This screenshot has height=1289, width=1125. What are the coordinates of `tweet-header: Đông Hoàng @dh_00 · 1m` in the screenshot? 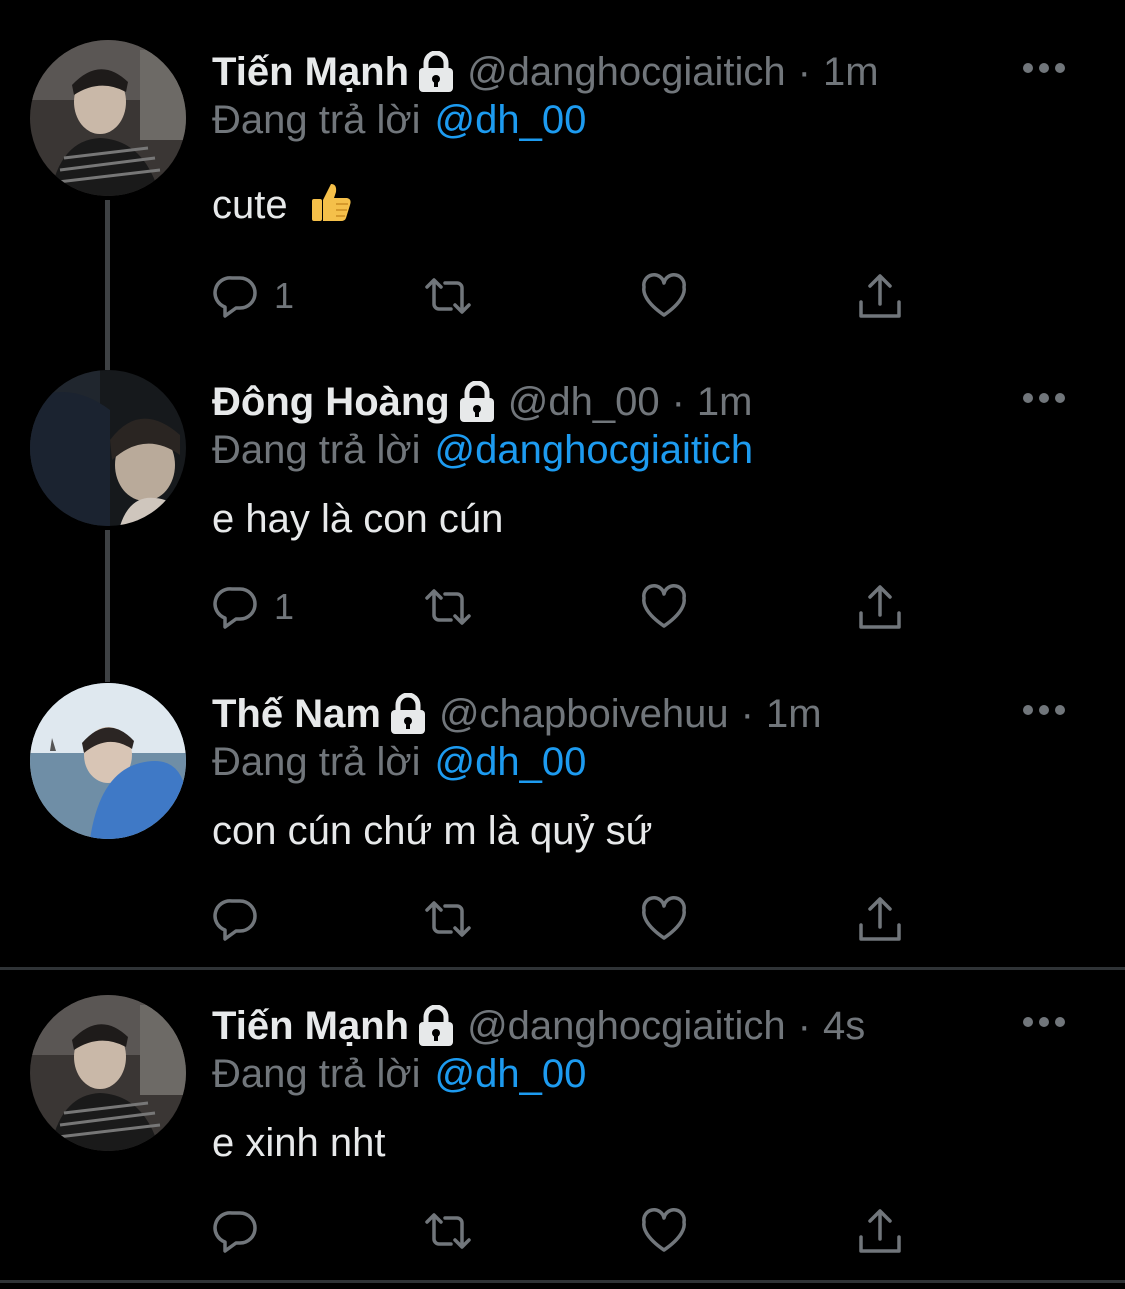 It's located at (482, 402).